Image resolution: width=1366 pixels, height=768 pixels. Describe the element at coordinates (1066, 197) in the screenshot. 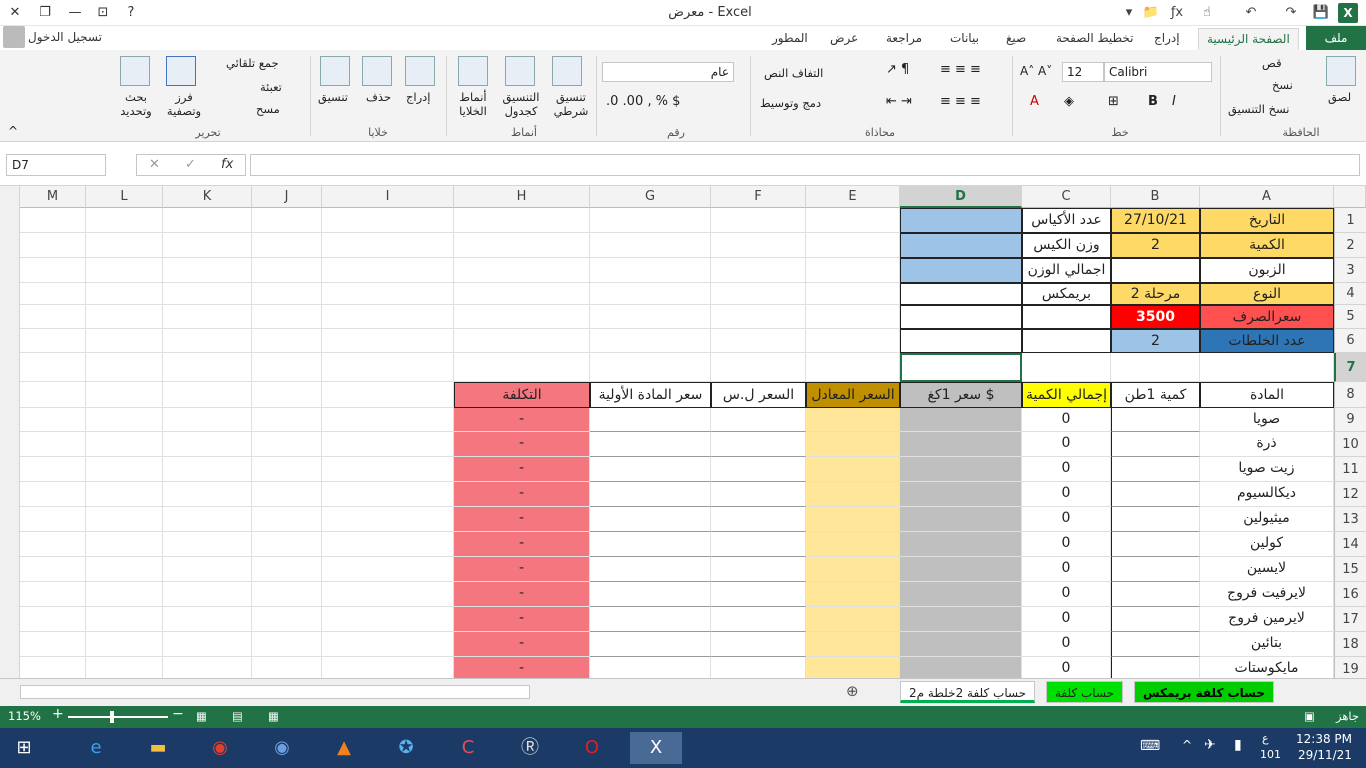

I see `column-header-c: C` at that location.